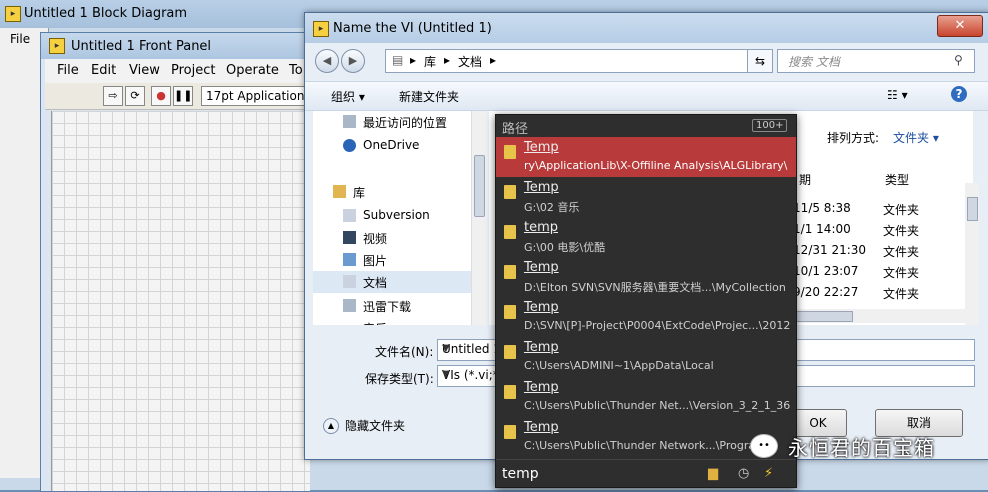 Image resolution: width=988 pixels, height=492 pixels. I want to click on favorites-folder-icon: ▆, so click(713, 473).